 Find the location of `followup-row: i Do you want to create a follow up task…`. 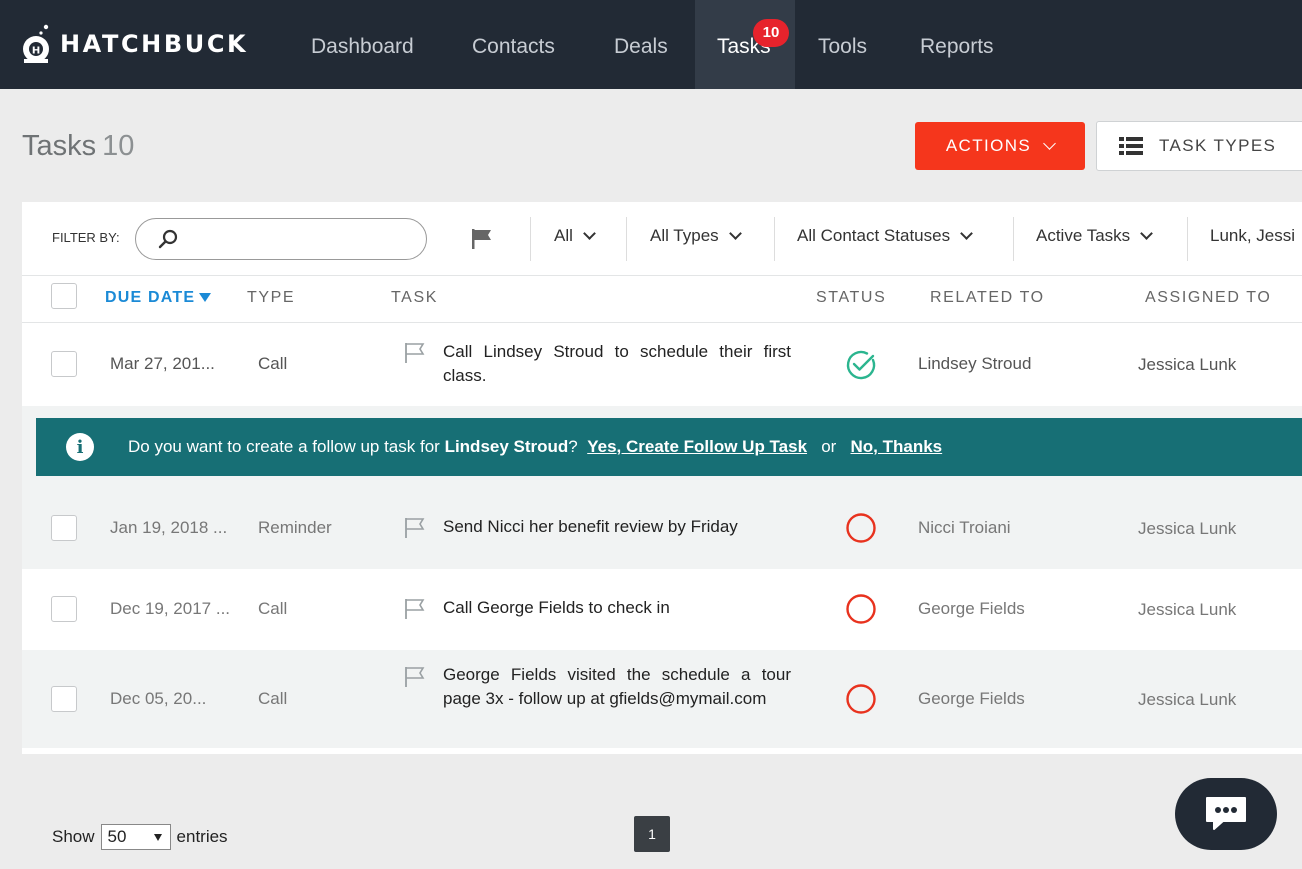

followup-row: i Do you want to create a follow up task… is located at coordinates (662, 447).